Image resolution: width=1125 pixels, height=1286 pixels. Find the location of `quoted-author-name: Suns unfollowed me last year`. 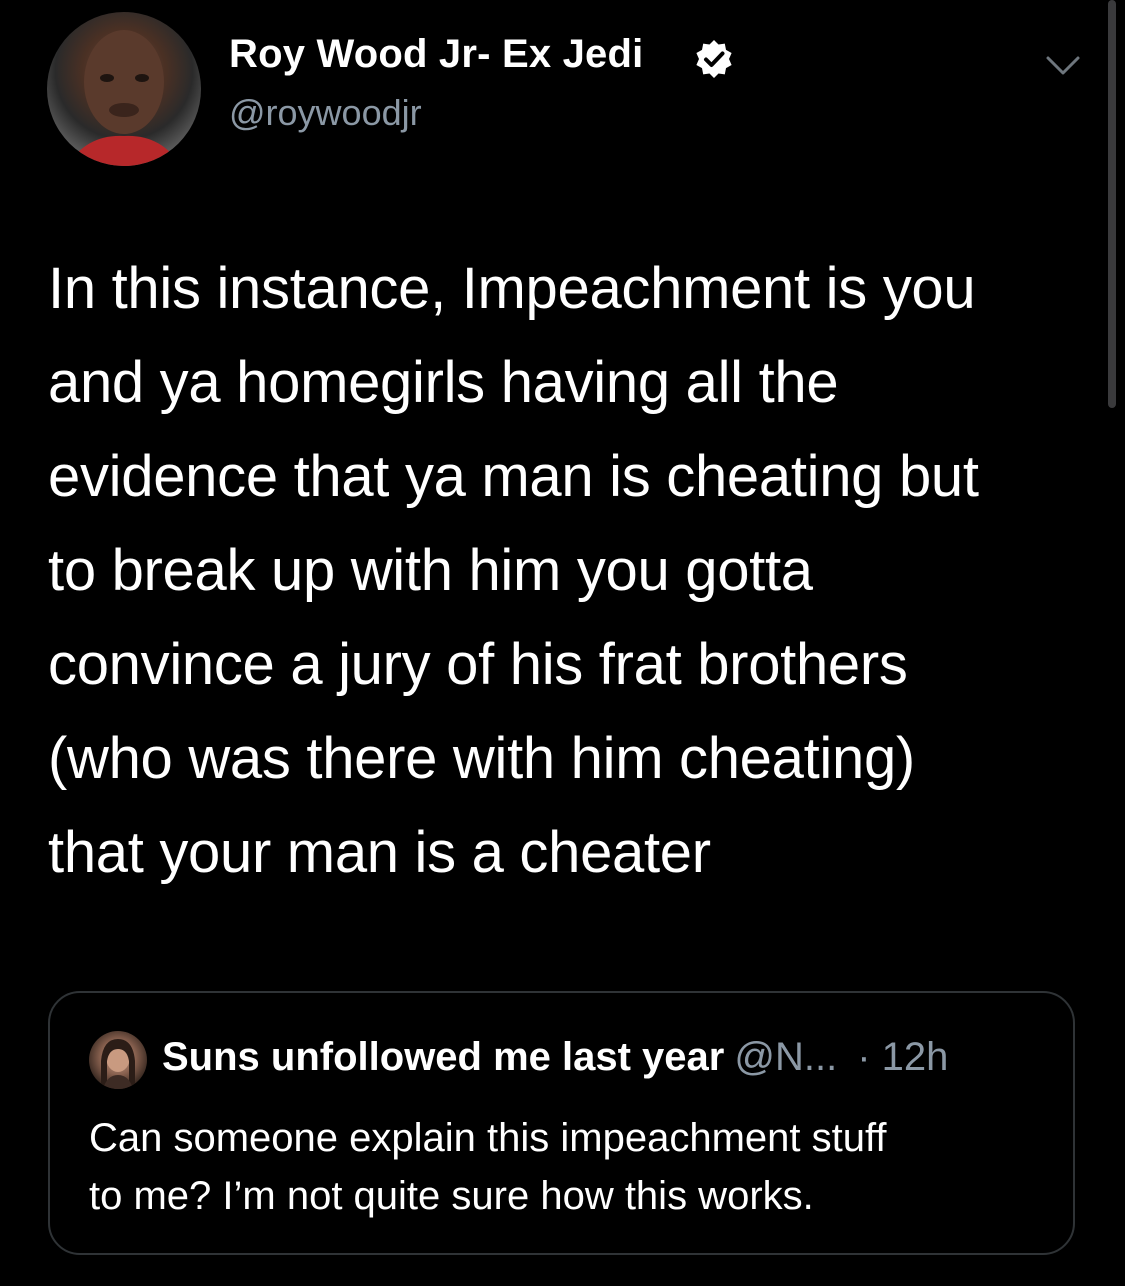

quoted-author-name: Suns unfollowed me last year is located at coordinates (443, 1057).